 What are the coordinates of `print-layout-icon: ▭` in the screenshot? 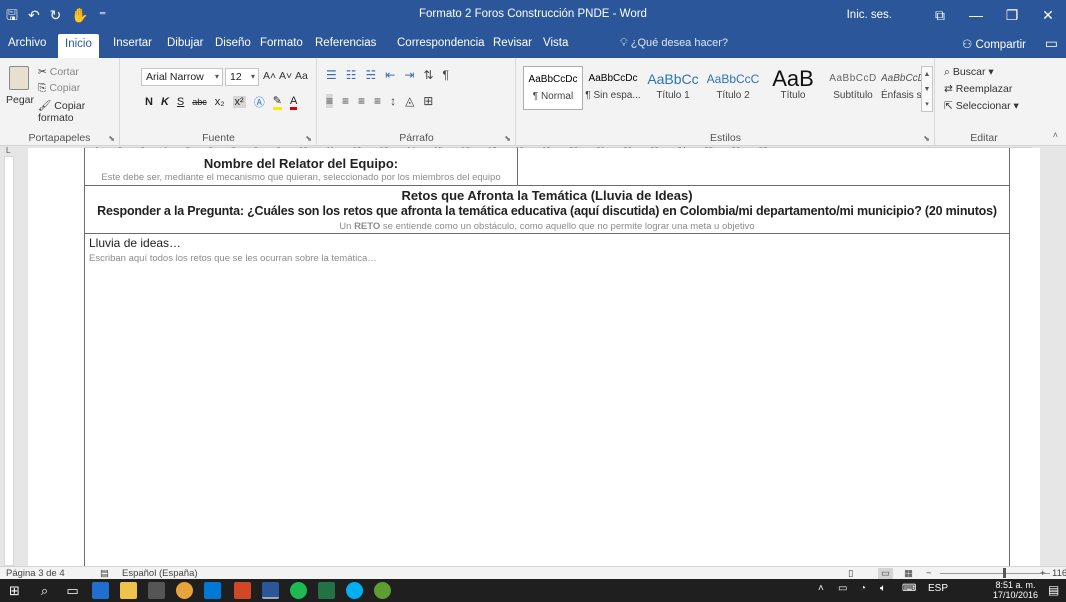 It's located at (885, 573).